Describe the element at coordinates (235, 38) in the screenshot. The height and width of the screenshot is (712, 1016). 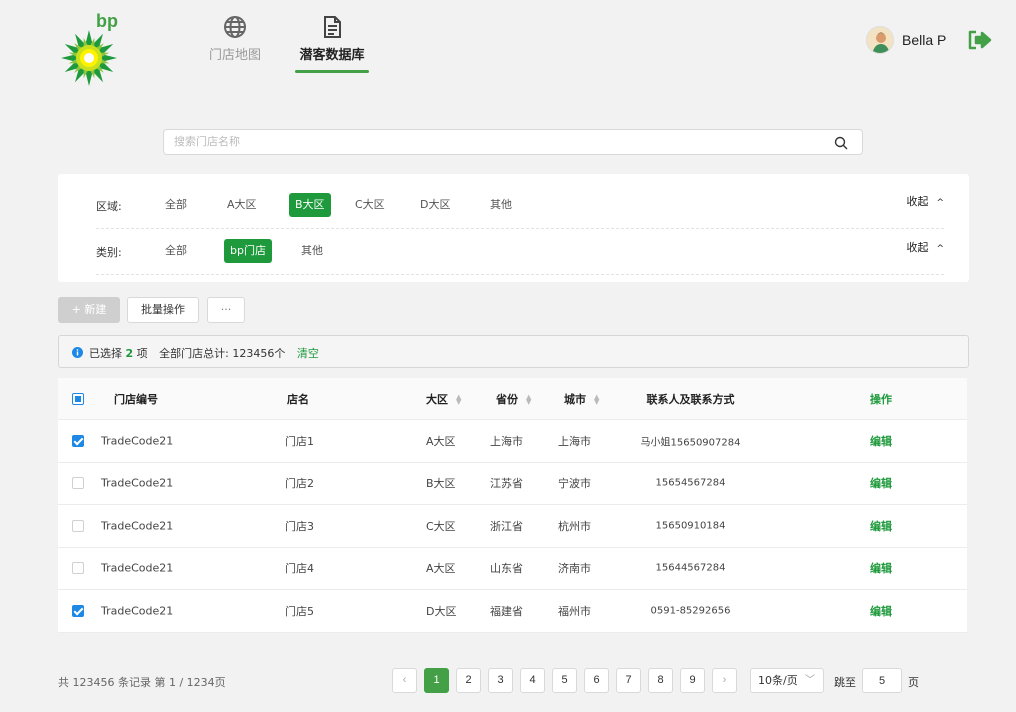
I see `nav-item-store-map: 门店地图` at that location.